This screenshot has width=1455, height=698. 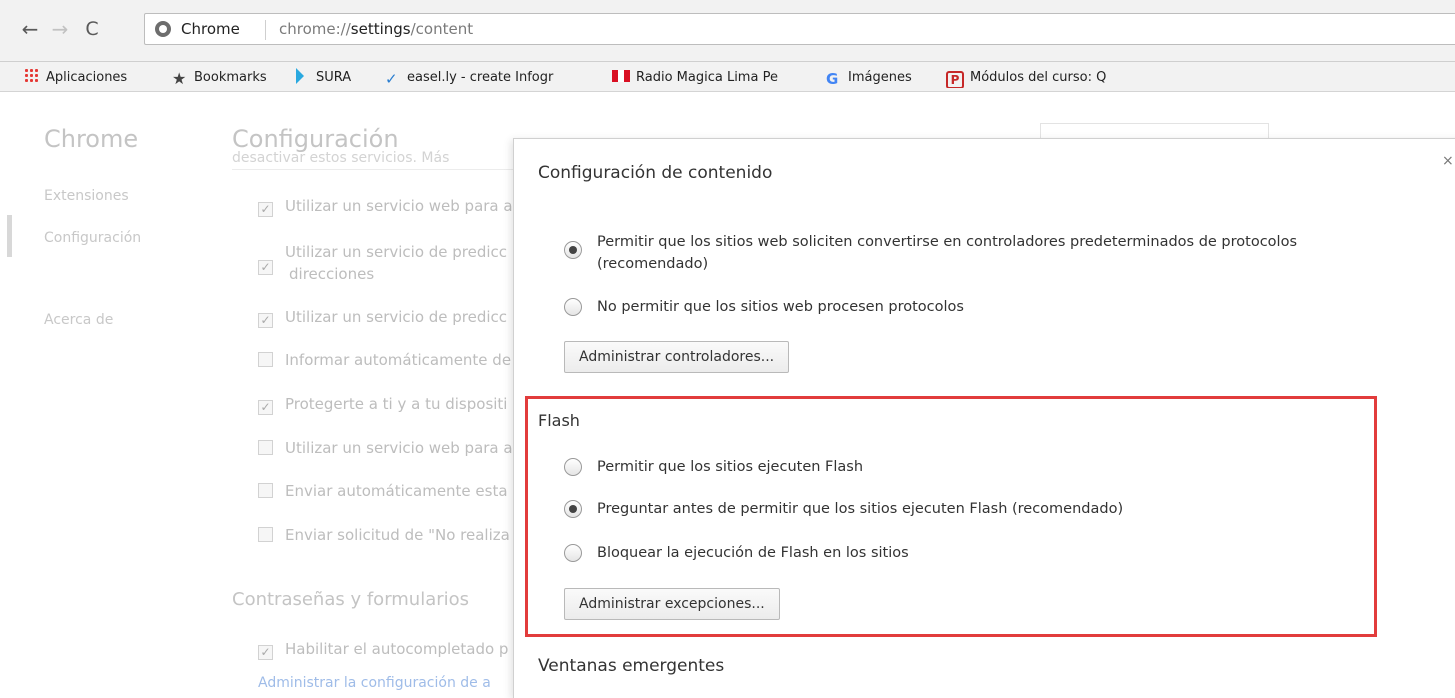 I want to click on easelly-icon: ✓, so click(x=391, y=79).